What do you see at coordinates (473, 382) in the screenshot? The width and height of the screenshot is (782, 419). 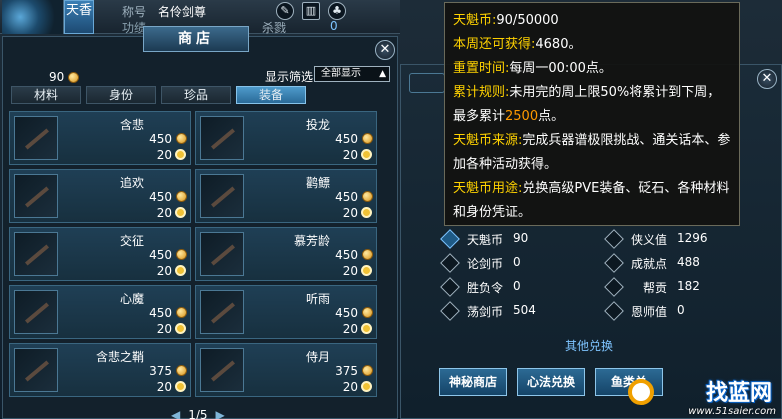 I see `mystery-shop-button: 神秘商店` at bounding box center [473, 382].